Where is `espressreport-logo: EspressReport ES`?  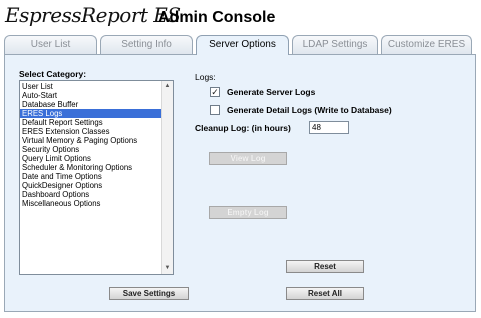 espressreport-logo: EspressReport ES is located at coordinates (93, 15).